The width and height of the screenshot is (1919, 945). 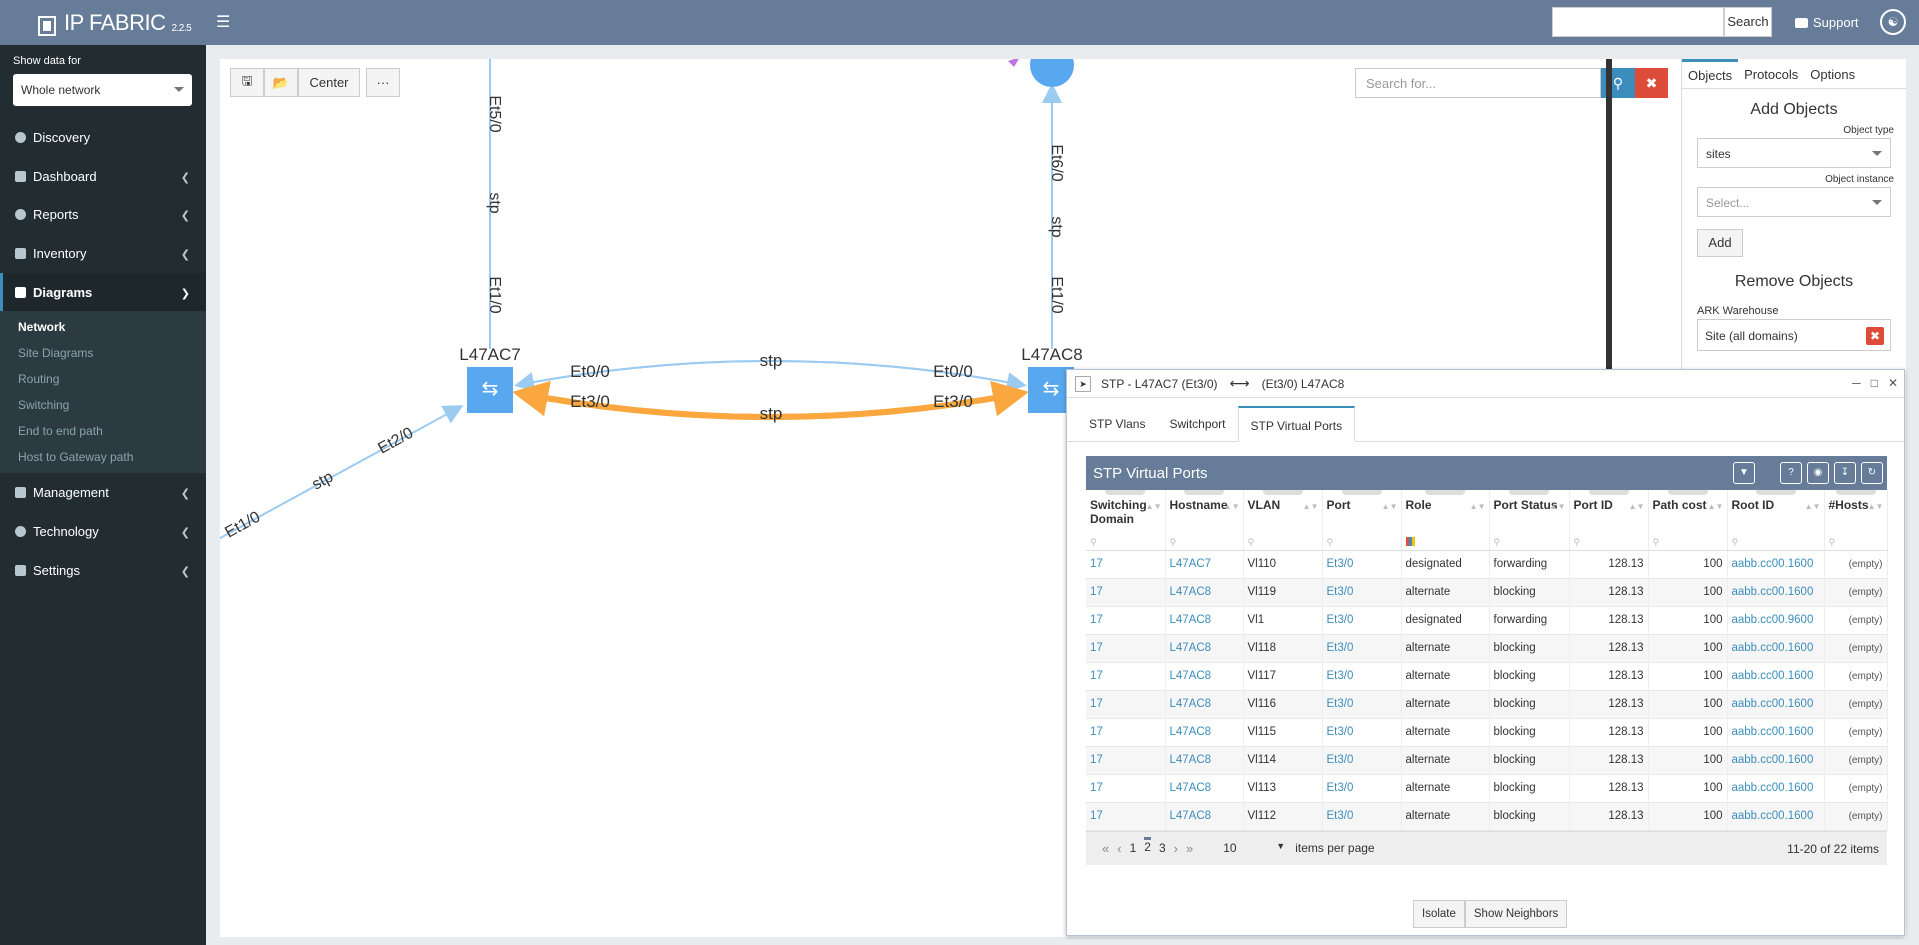 I want to click on submenu-item-site-diagrams: Site Diagrams, so click(x=103, y=353).